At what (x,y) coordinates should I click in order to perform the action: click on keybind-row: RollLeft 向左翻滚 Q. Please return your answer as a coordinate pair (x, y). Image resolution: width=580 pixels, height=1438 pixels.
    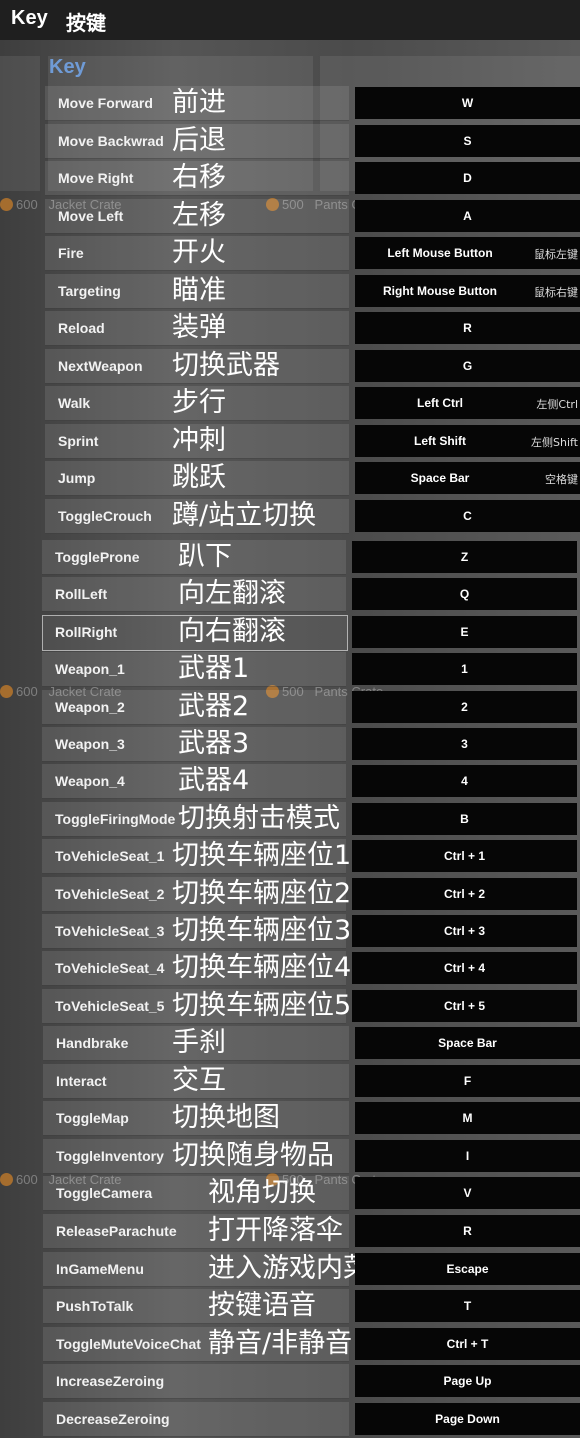
    Looking at the image, I should click on (290, 595).